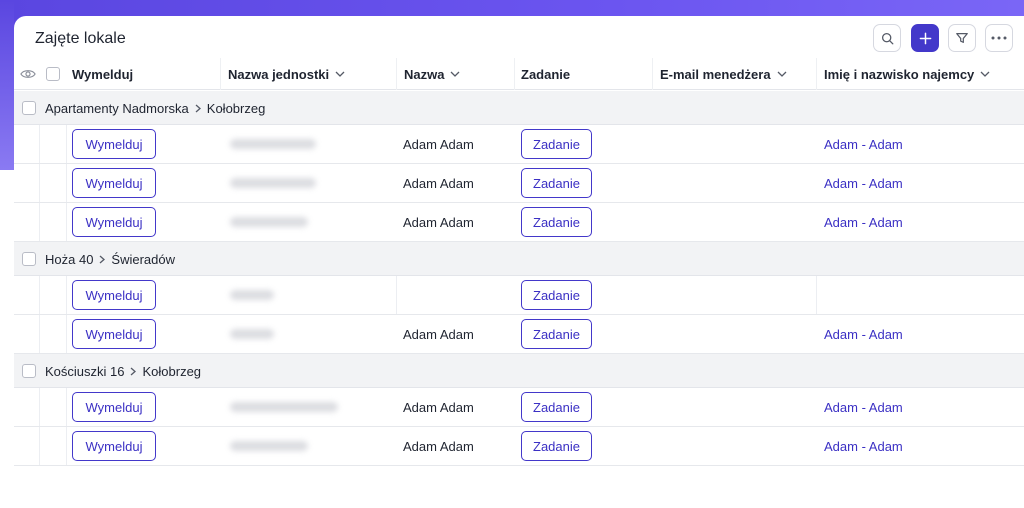  What do you see at coordinates (519, 371) in the screenshot?
I see `group-row: Kościuszki 16 Kołobrzeg` at bounding box center [519, 371].